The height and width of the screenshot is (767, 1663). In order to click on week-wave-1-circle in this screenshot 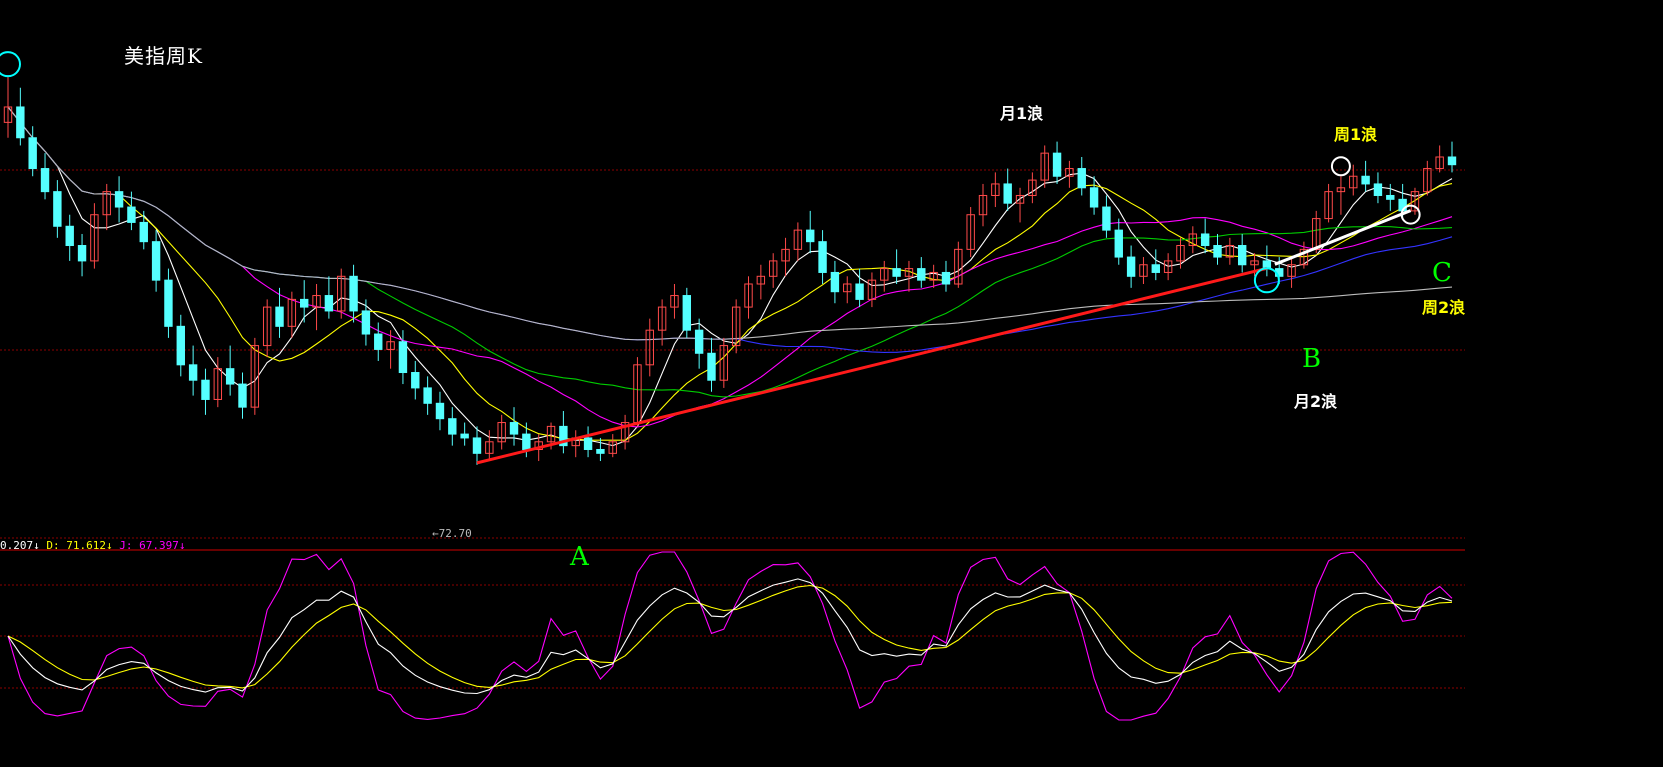, I will do `click(1340, 166)`.